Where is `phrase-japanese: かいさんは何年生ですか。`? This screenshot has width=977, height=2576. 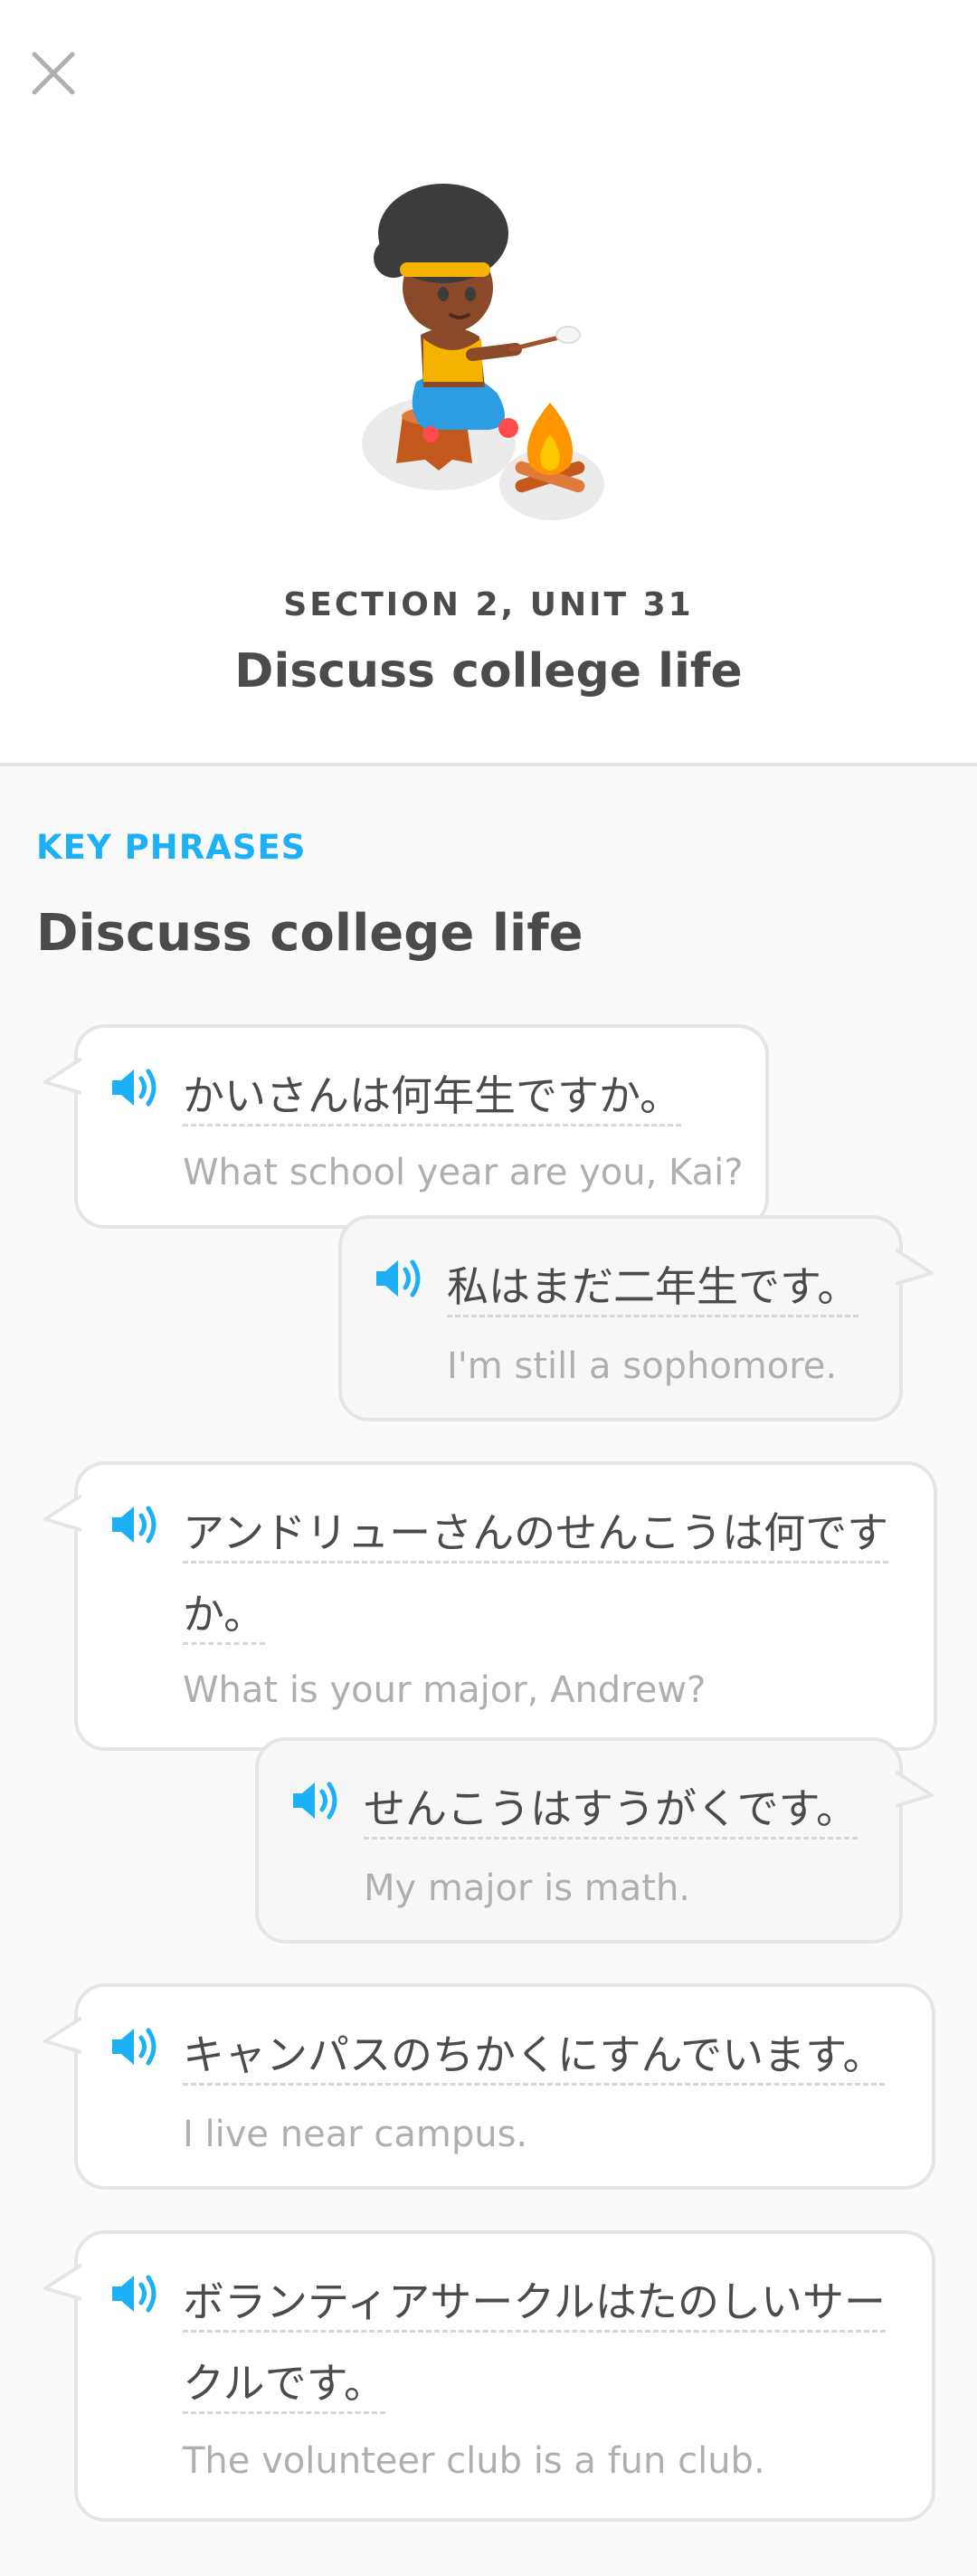
phrase-japanese: かいさんは何年生ですか。 is located at coordinates (432, 1095).